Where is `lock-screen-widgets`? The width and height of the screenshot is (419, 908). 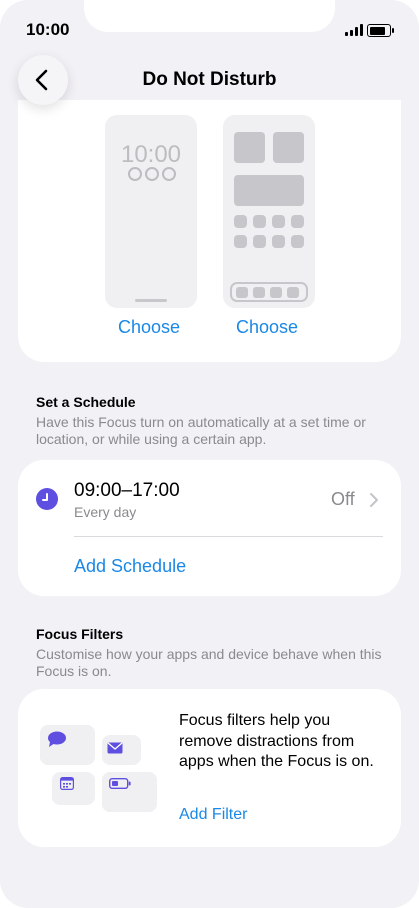
lock-screen-widgets is located at coordinates (153, 176).